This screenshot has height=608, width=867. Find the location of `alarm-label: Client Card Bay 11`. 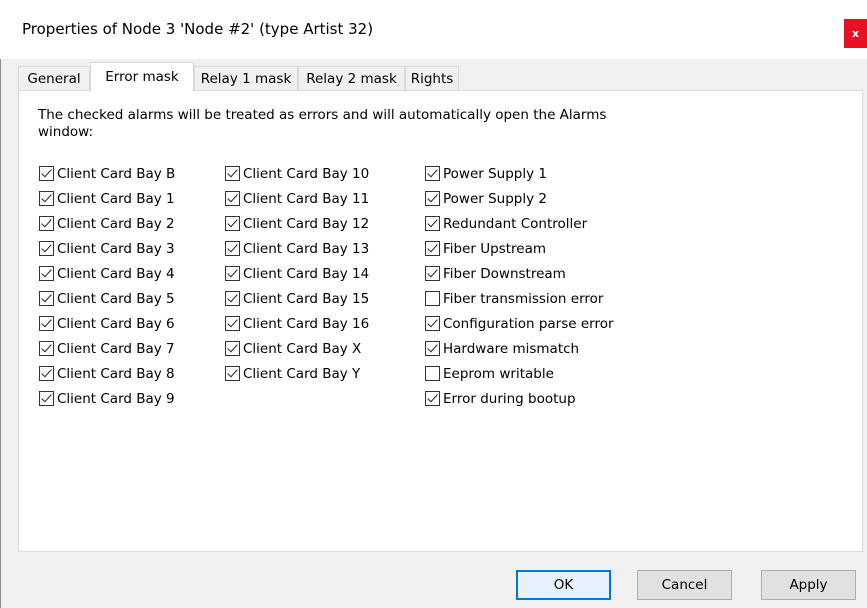

alarm-label: Client Card Bay 11 is located at coordinates (306, 198).